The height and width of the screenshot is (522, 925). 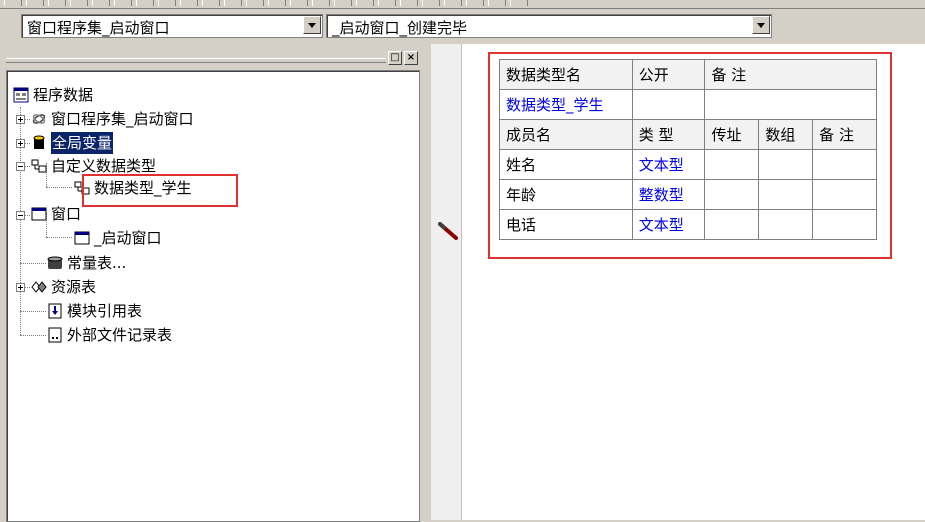 What do you see at coordinates (98, 28) in the screenshot?
I see `assembly-combo-value: 窗口程序集_启动窗口` at bounding box center [98, 28].